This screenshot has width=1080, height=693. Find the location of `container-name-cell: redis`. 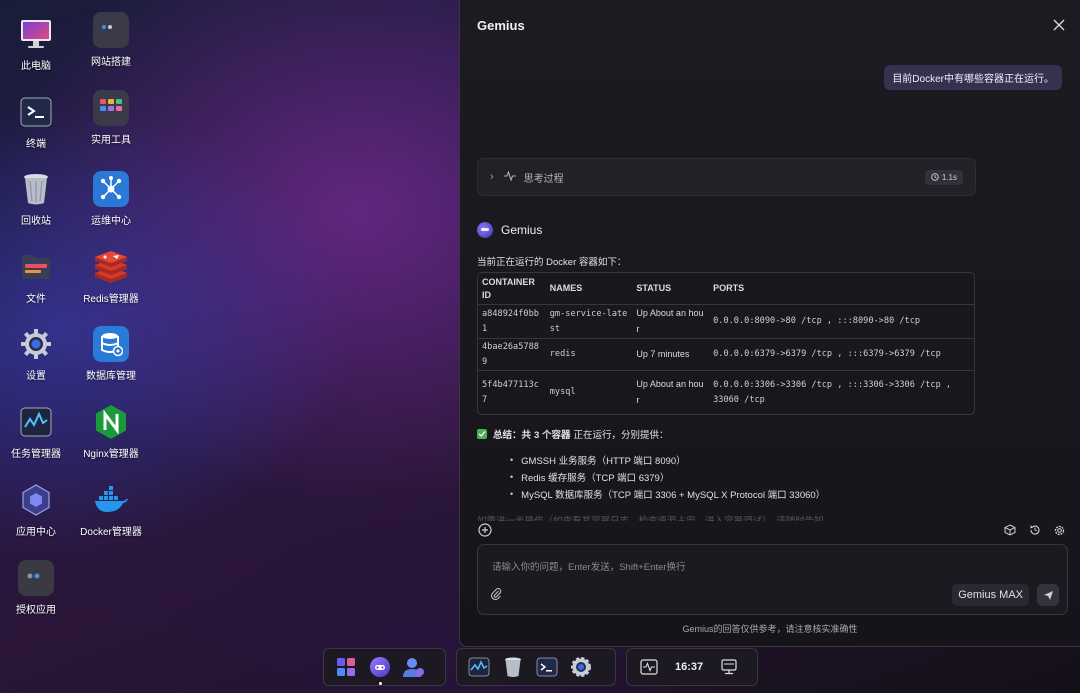

container-name-cell: redis is located at coordinates (562, 354).